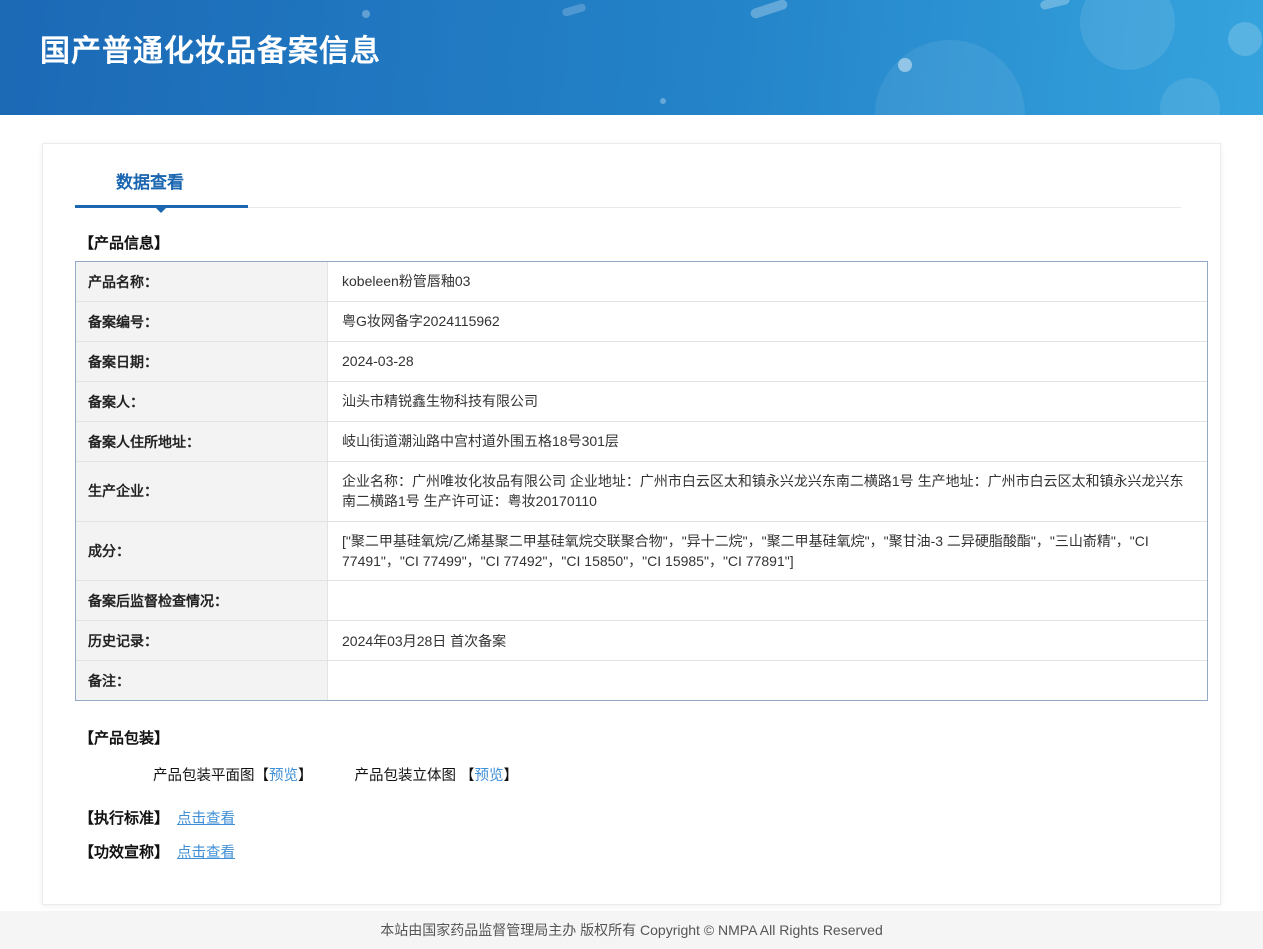 The width and height of the screenshot is (1263, 949). Describe the element at coordinates (124, 243) in the screenshot. I see `section-title-product-info: 【产品信息】` at that location.